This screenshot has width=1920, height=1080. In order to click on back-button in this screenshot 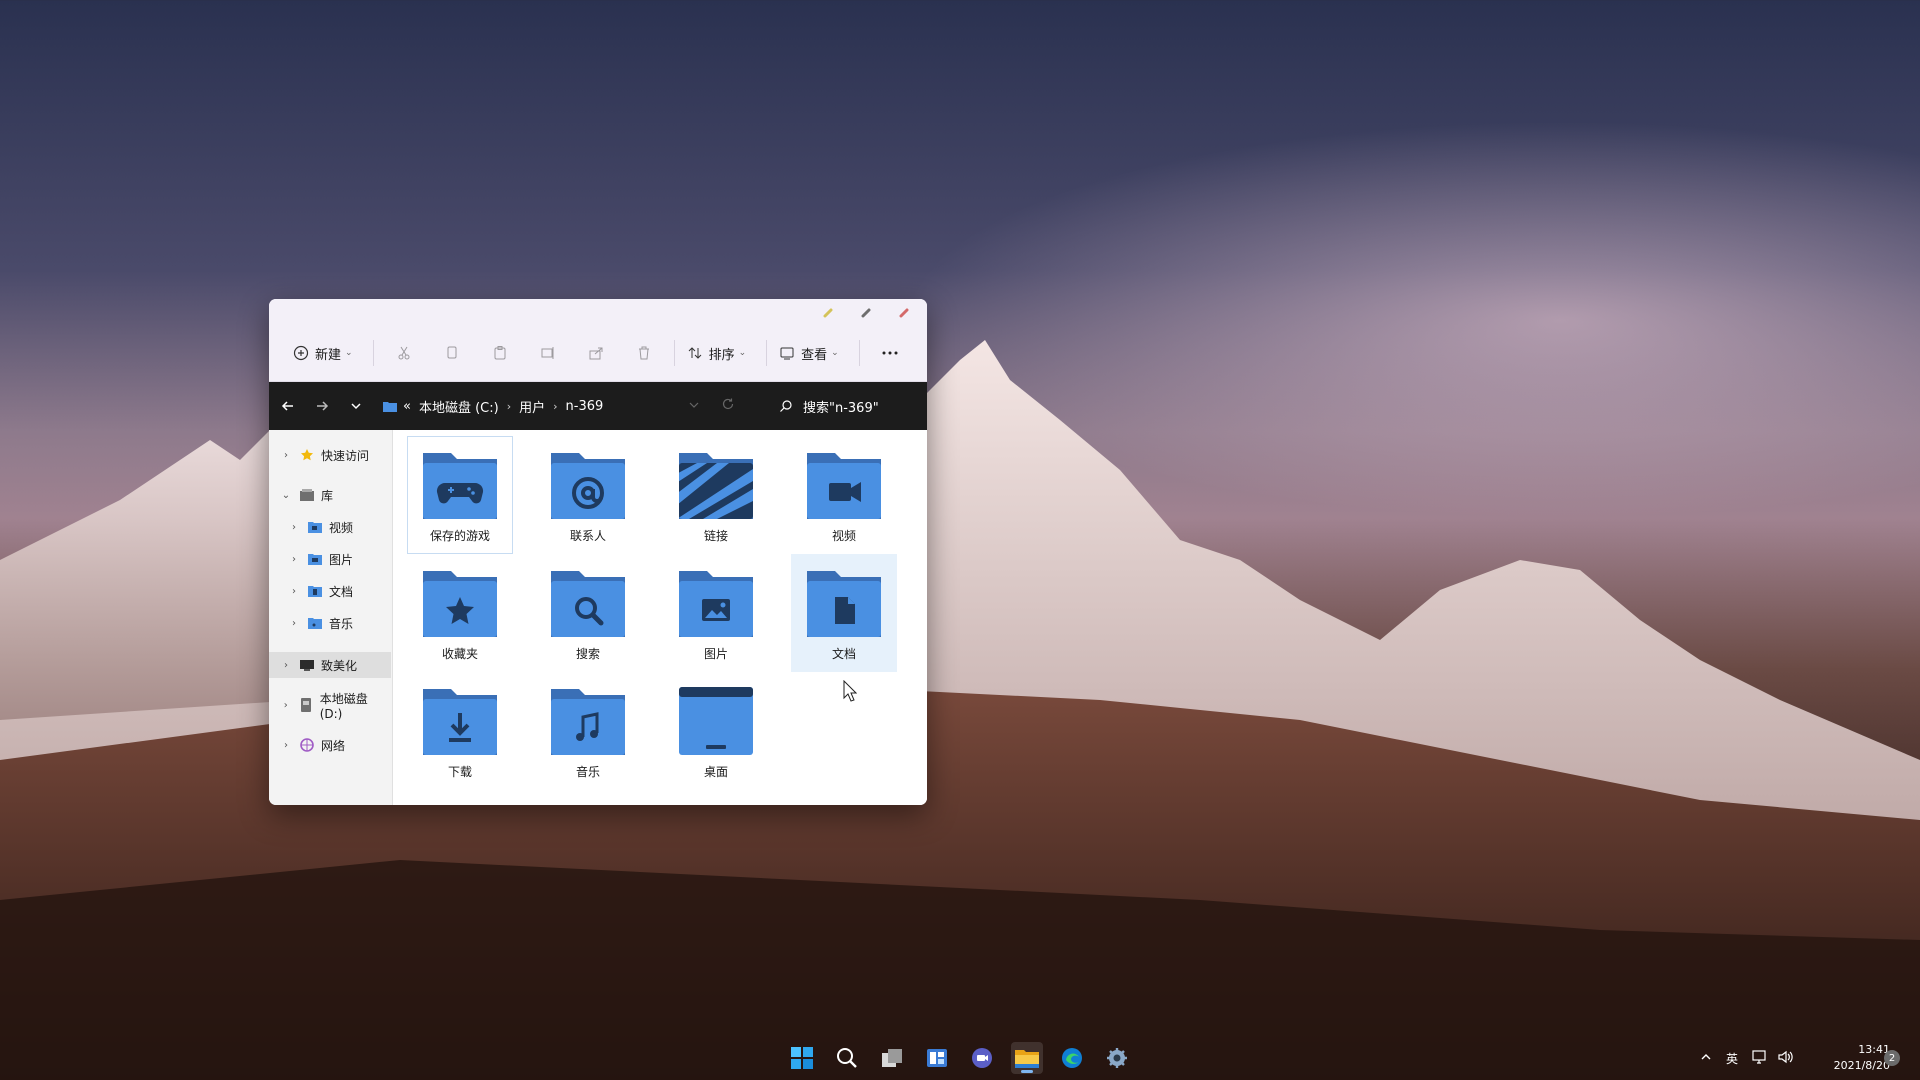, I will do `click(288, 406)`.